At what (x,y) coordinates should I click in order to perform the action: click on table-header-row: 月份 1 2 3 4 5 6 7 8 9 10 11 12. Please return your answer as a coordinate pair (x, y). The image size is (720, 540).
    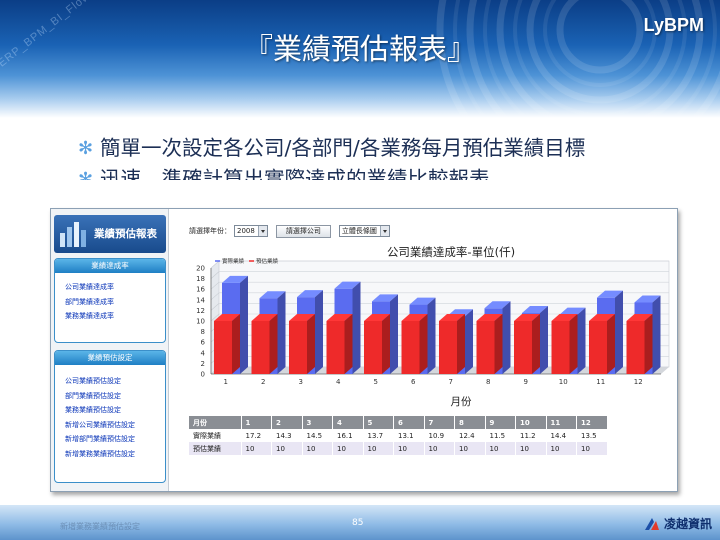
    Looking at the image, I should click on (398, 422).